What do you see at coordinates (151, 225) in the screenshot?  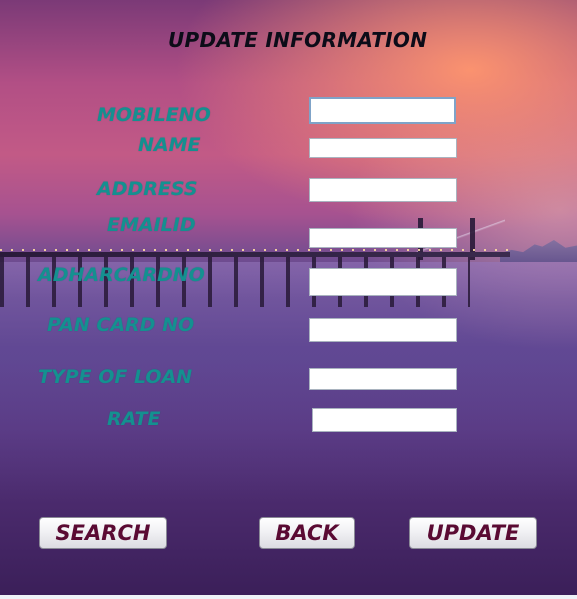 I see `emailid-label: EMAILID` at bounding box center [151, 225].